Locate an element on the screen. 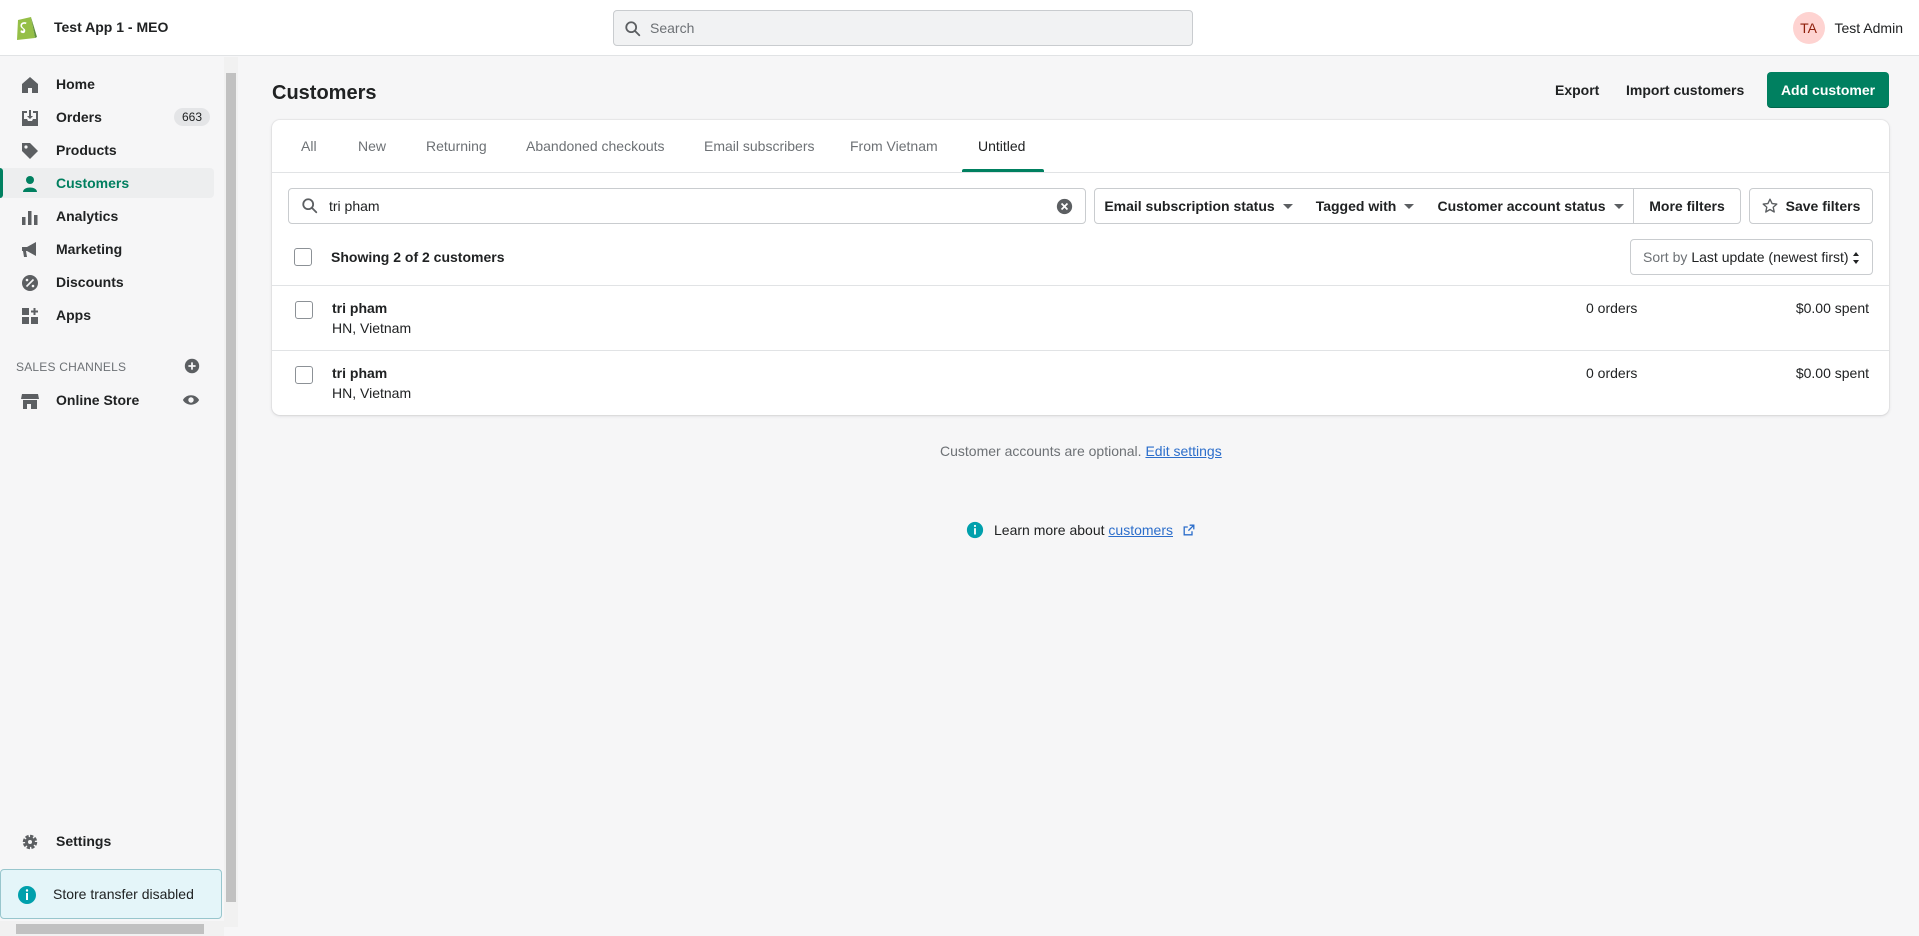 The height and width of the screenshot is (936, 1919). tagged-with-filter: Tagged with is located at coordinates (1365, 206).